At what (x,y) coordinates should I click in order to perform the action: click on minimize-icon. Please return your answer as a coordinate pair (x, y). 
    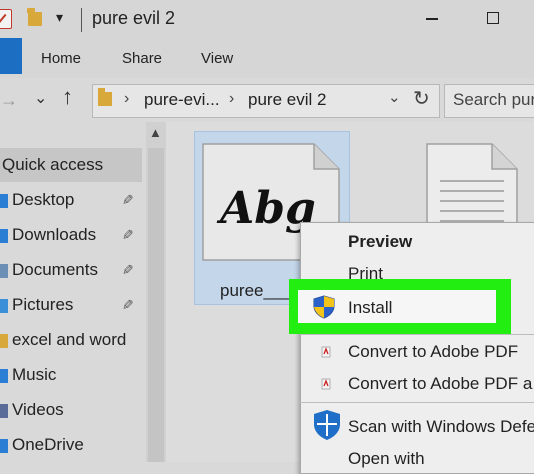
    Looking at the image, I should click on (432, 19).